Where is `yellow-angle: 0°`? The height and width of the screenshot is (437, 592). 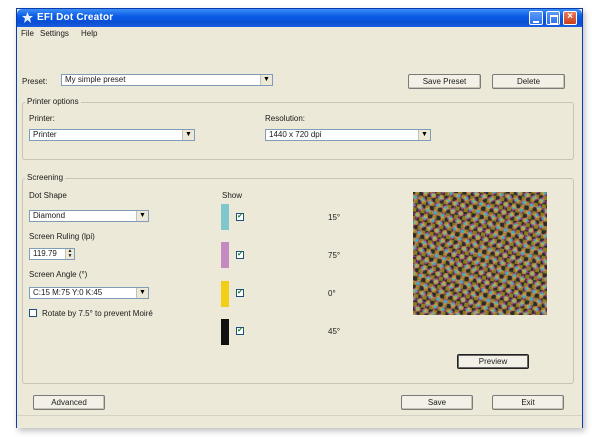 yellow-angle: 0° is located at coordinates (332, 293).